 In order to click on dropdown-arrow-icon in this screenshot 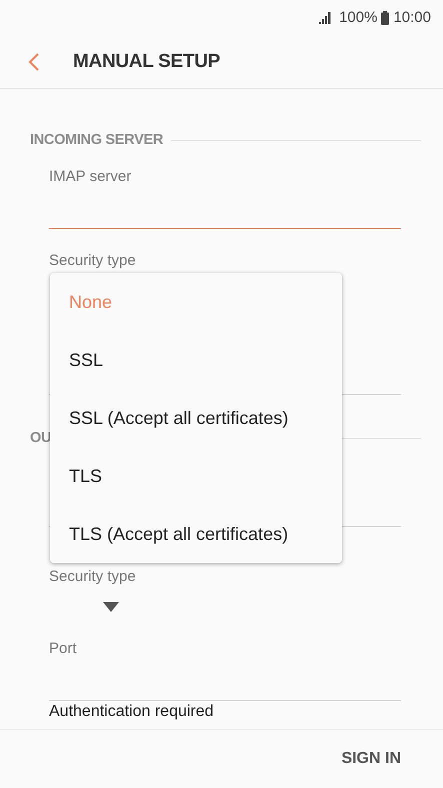, I will do `click(111, 607)`.